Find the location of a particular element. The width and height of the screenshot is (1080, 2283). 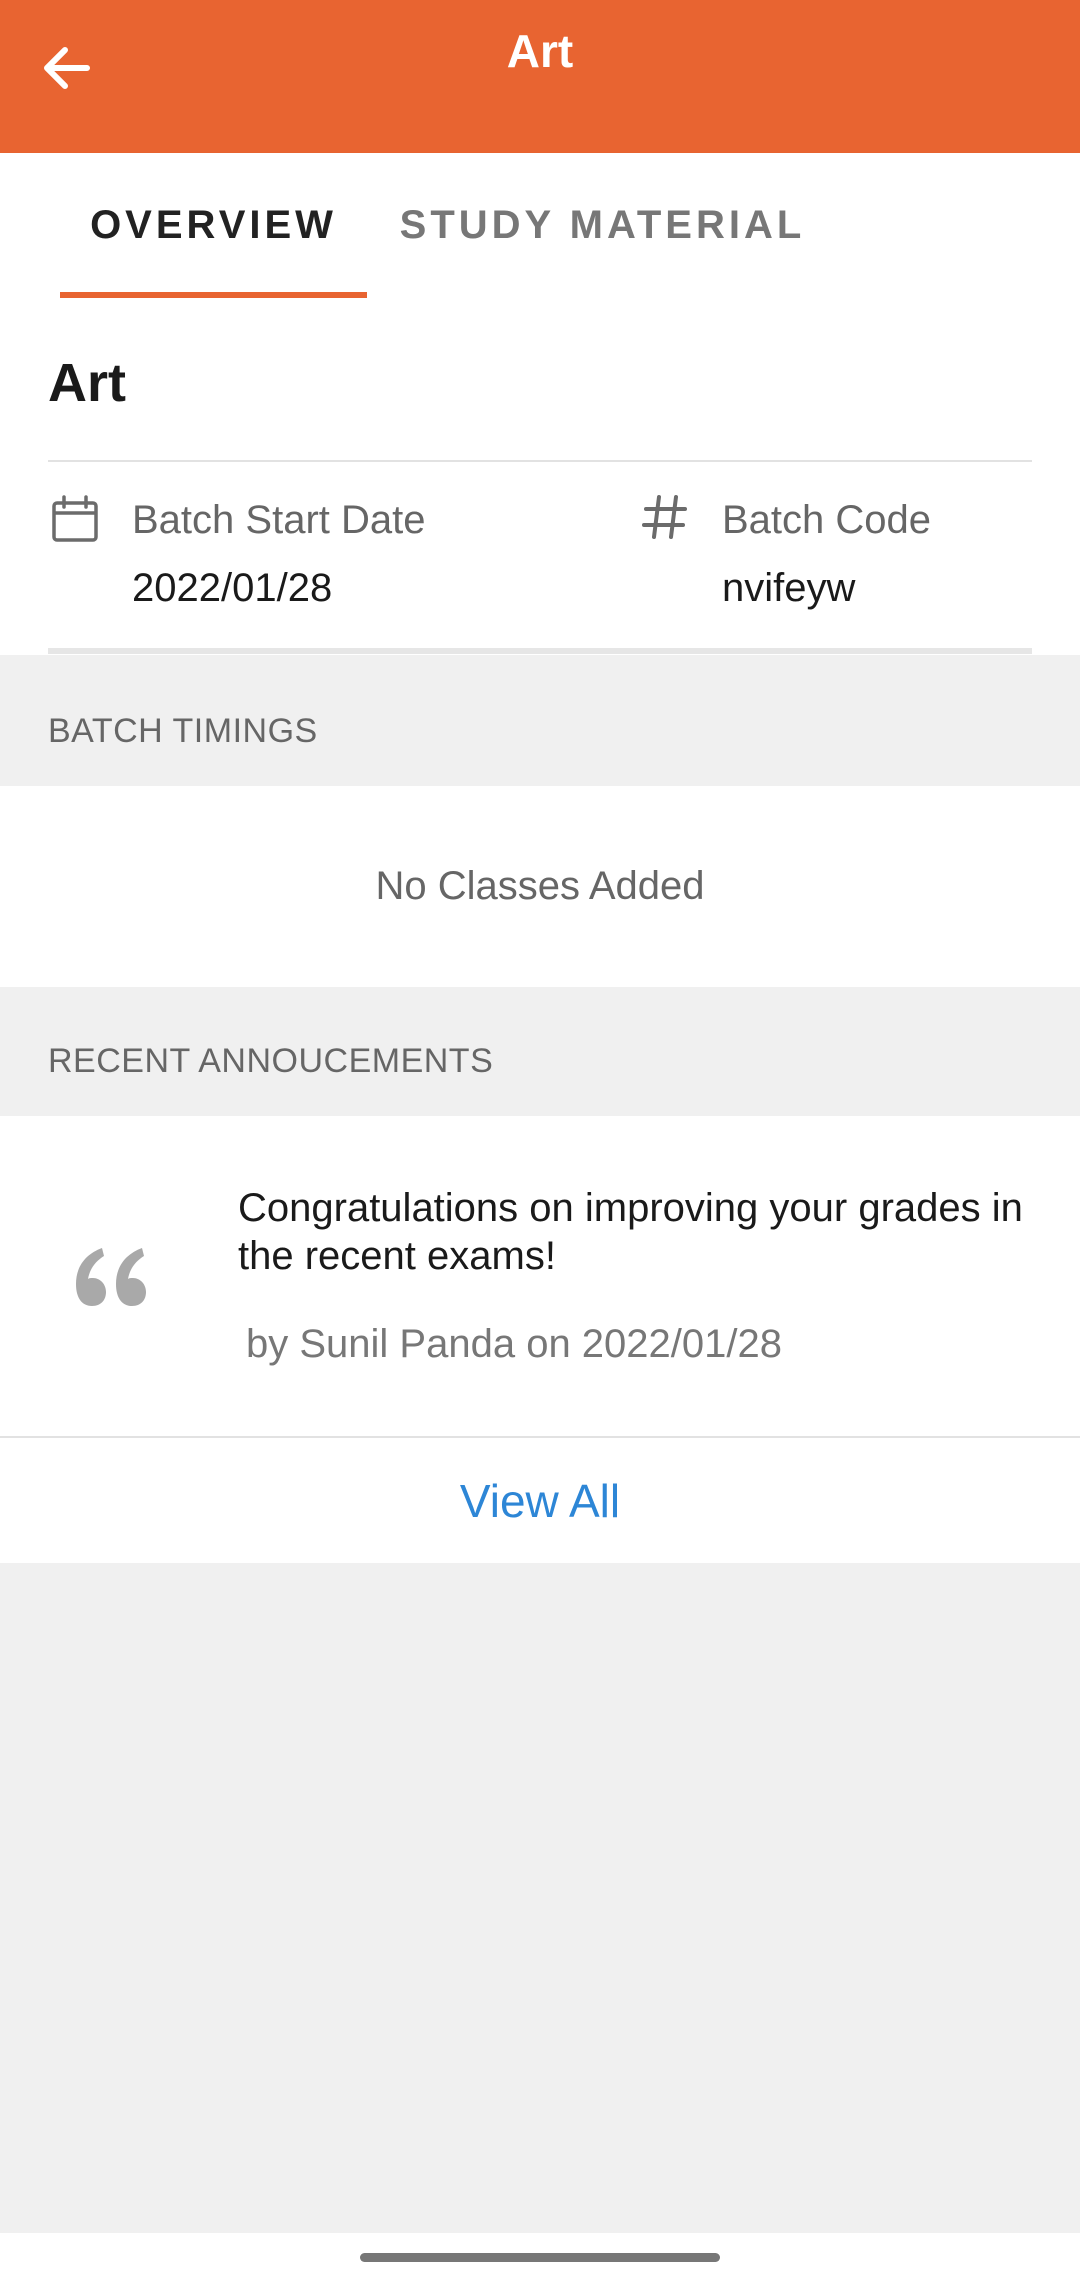

quote-icon is located at coordinates (111, 1277).